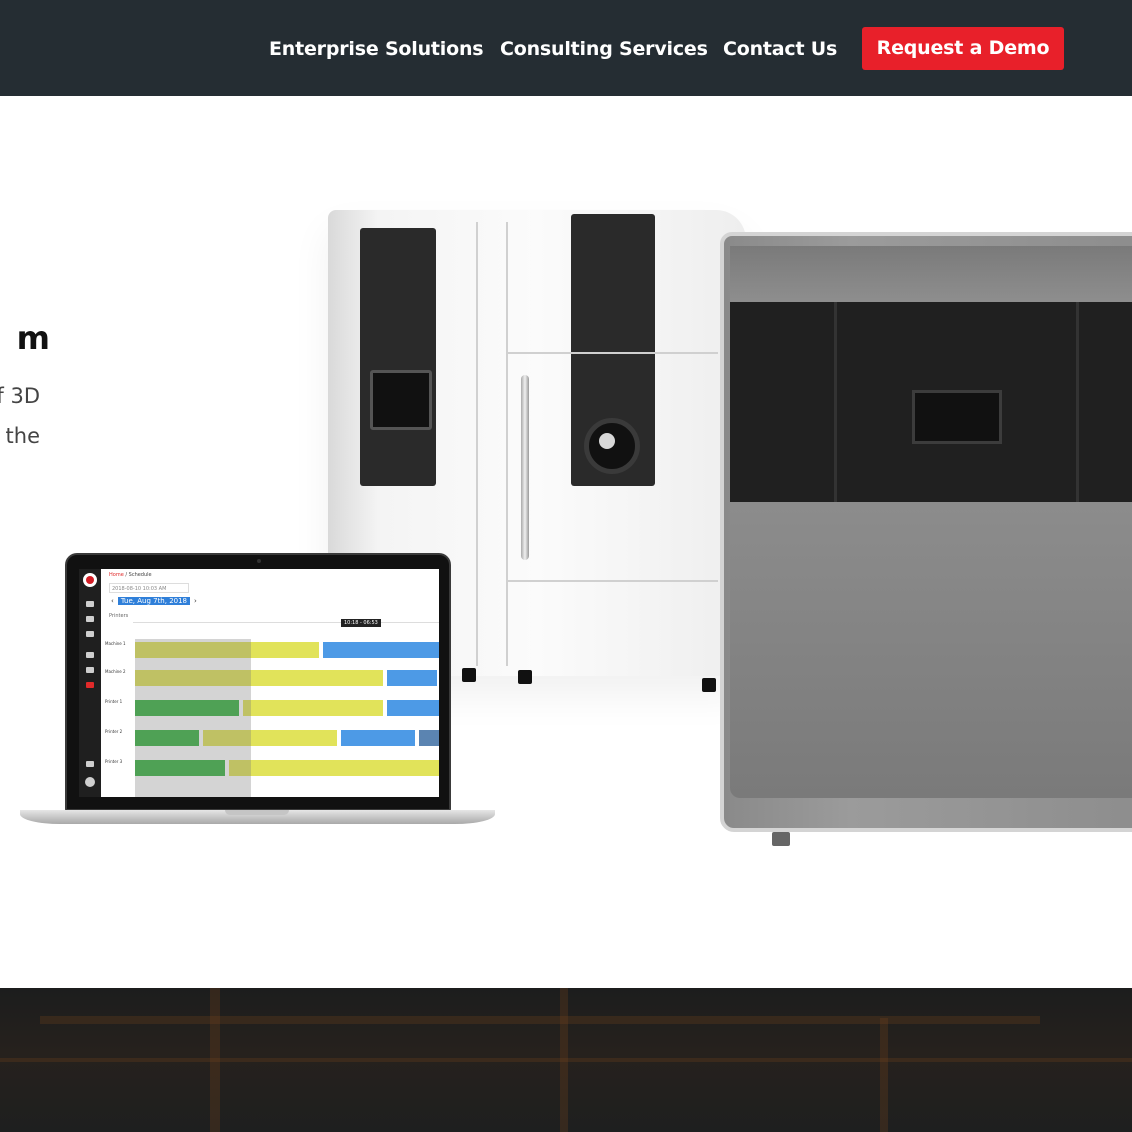  What do you see at coordinates (90, 764) in the screenshot?
I see `chart-icon` at bounding box center [90, 764].